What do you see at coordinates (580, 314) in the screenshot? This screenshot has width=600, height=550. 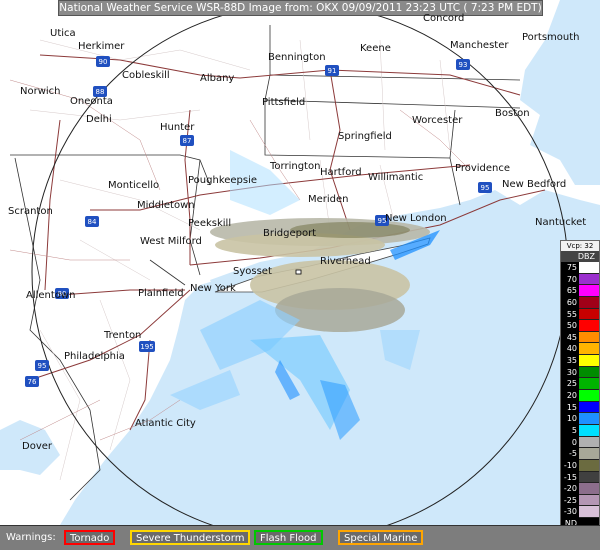 I see `legend-level: 55` at bounding box center [580, 314].